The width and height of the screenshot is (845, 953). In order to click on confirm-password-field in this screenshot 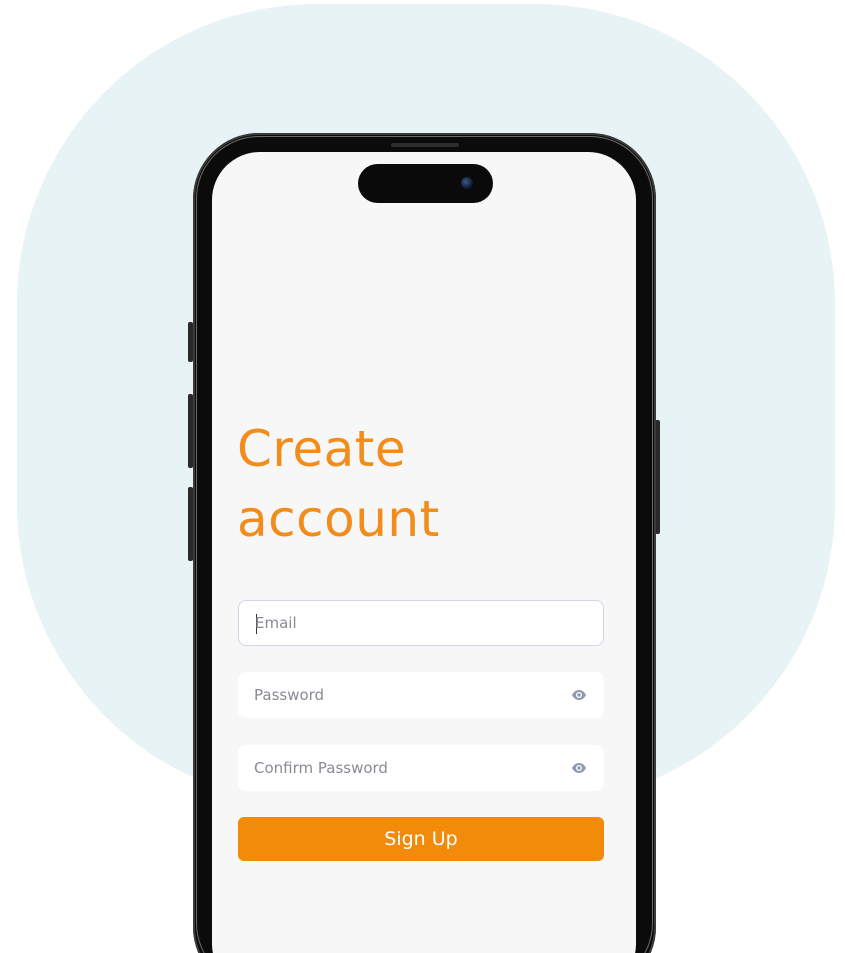, I will do `click(421, 768)`.